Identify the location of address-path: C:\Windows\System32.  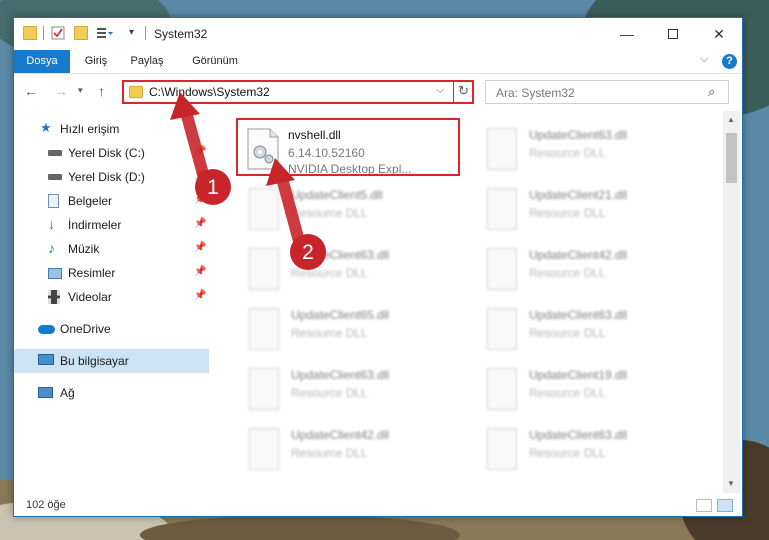
(209, 92).